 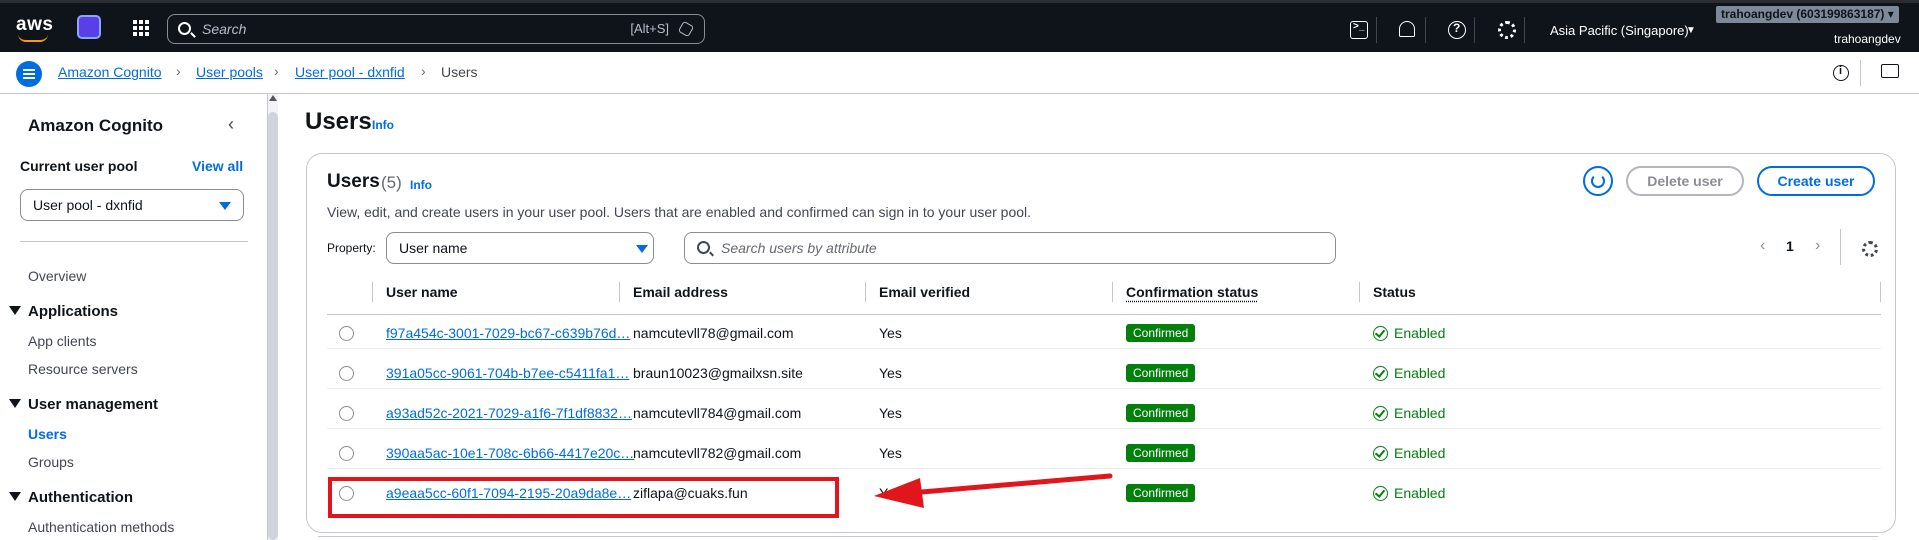 I want to click on page-info-link: Info, so click(x=383, y=125).